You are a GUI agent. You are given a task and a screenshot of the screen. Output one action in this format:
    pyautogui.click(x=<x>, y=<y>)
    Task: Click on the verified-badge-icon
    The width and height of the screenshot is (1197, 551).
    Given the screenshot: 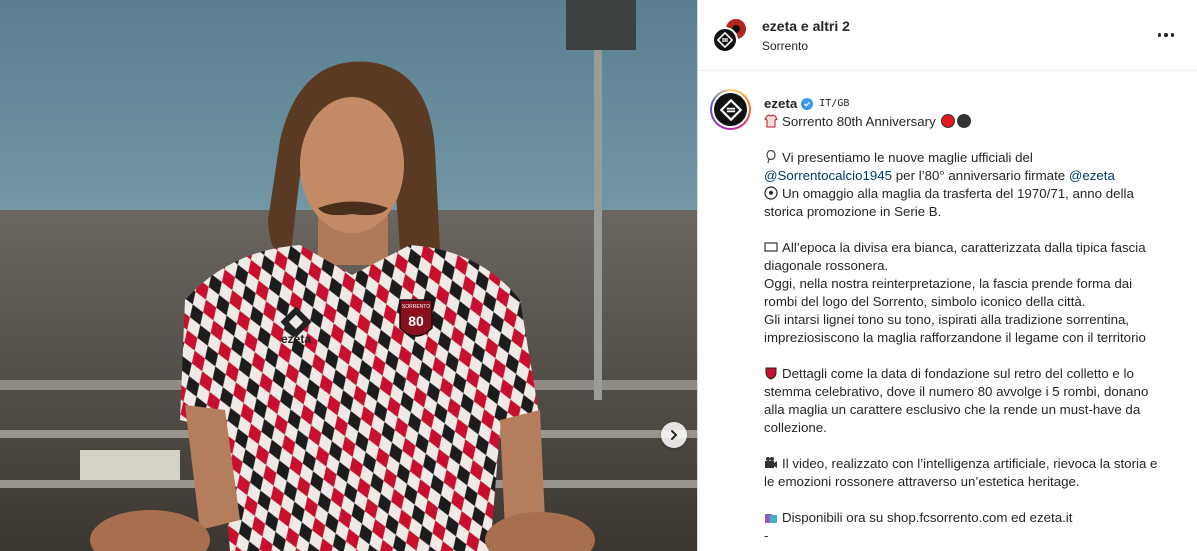 What is the action you would take?
    pyautogui.click(x=807, y=104)
    